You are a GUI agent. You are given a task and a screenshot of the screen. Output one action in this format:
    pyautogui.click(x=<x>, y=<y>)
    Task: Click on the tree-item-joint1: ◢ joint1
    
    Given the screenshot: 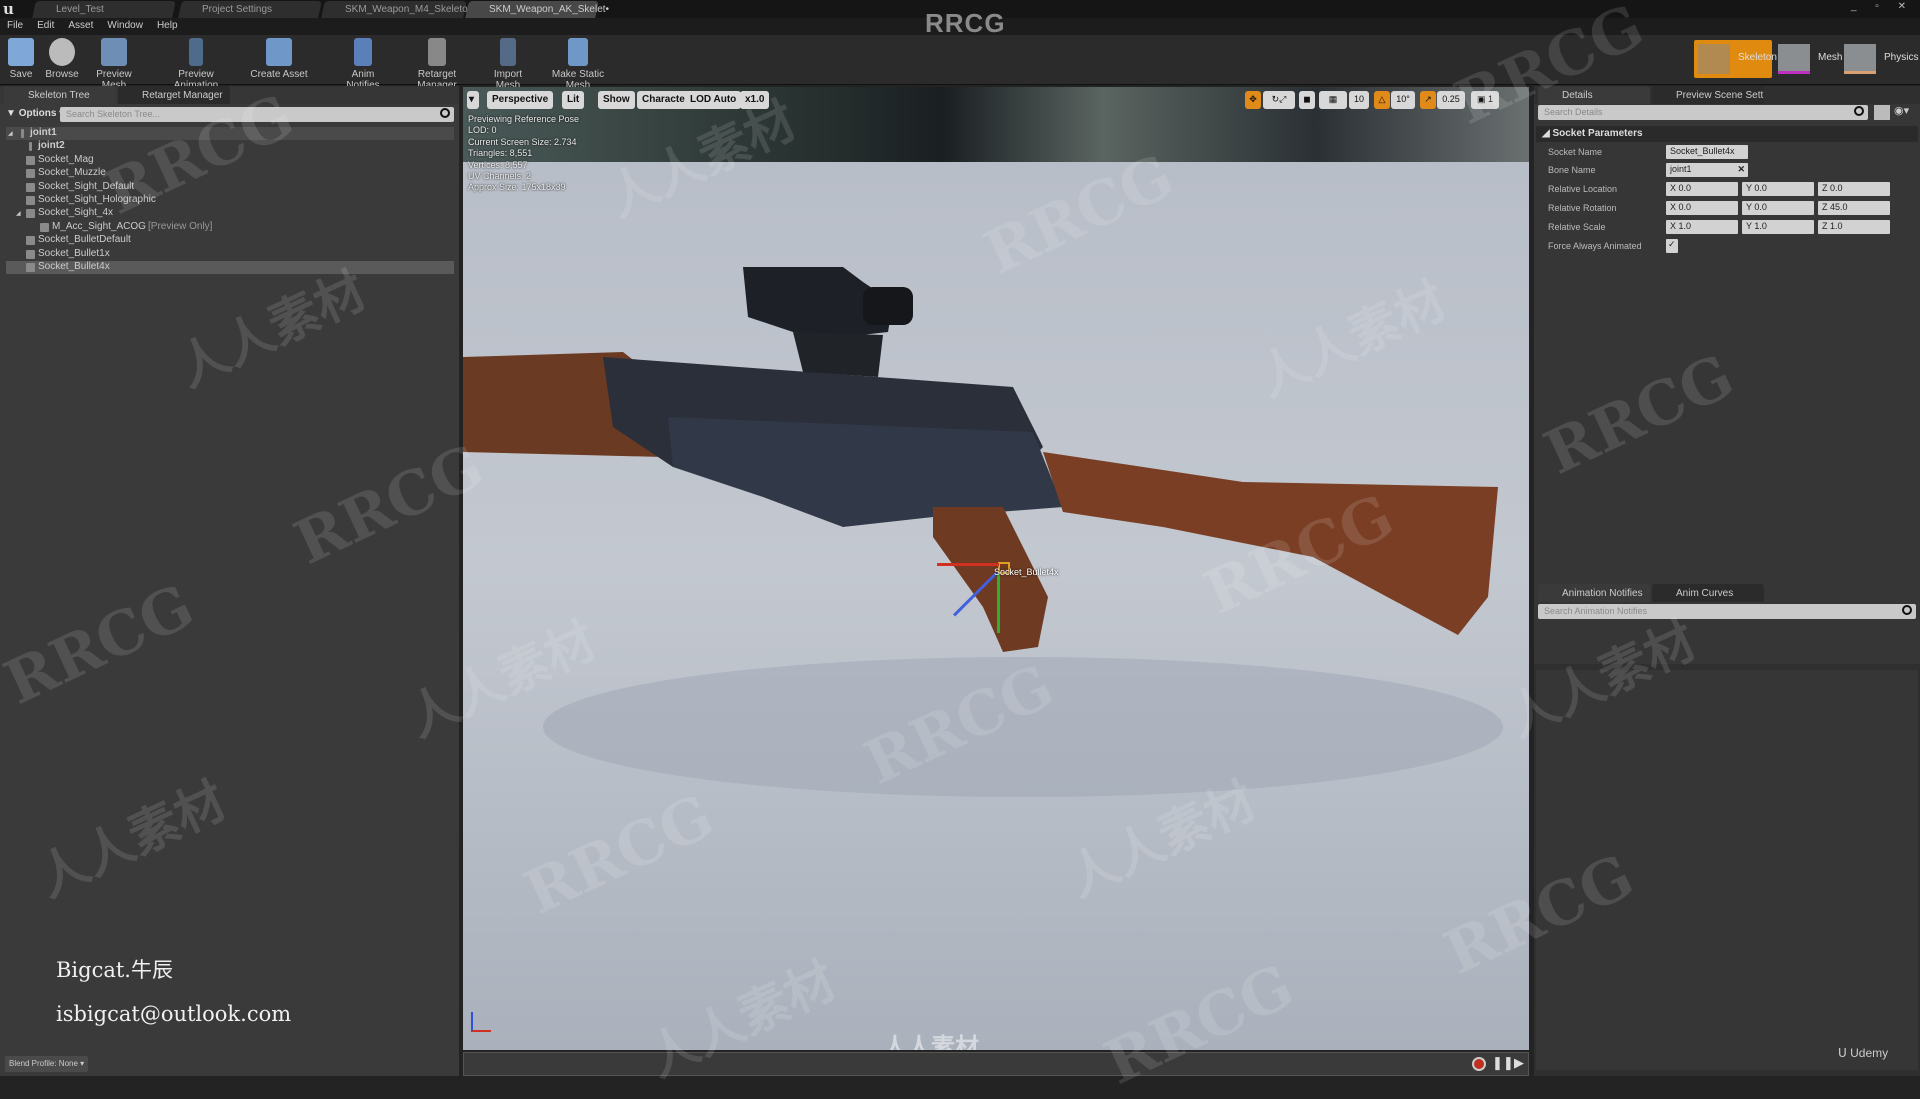 What is the action you would take?
    pyautogui.click(x=230, y=133)
    